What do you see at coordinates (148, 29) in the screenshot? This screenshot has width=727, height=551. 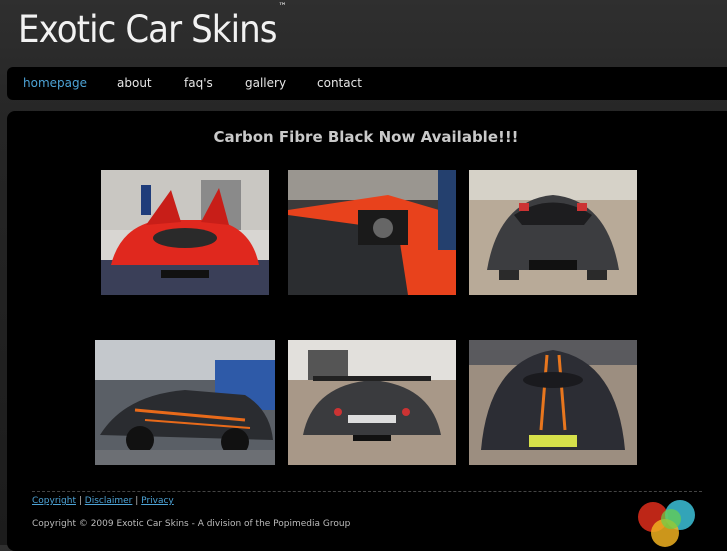 I see `logo-text: Exotic Car Skins` at bounding box center [148, 29].